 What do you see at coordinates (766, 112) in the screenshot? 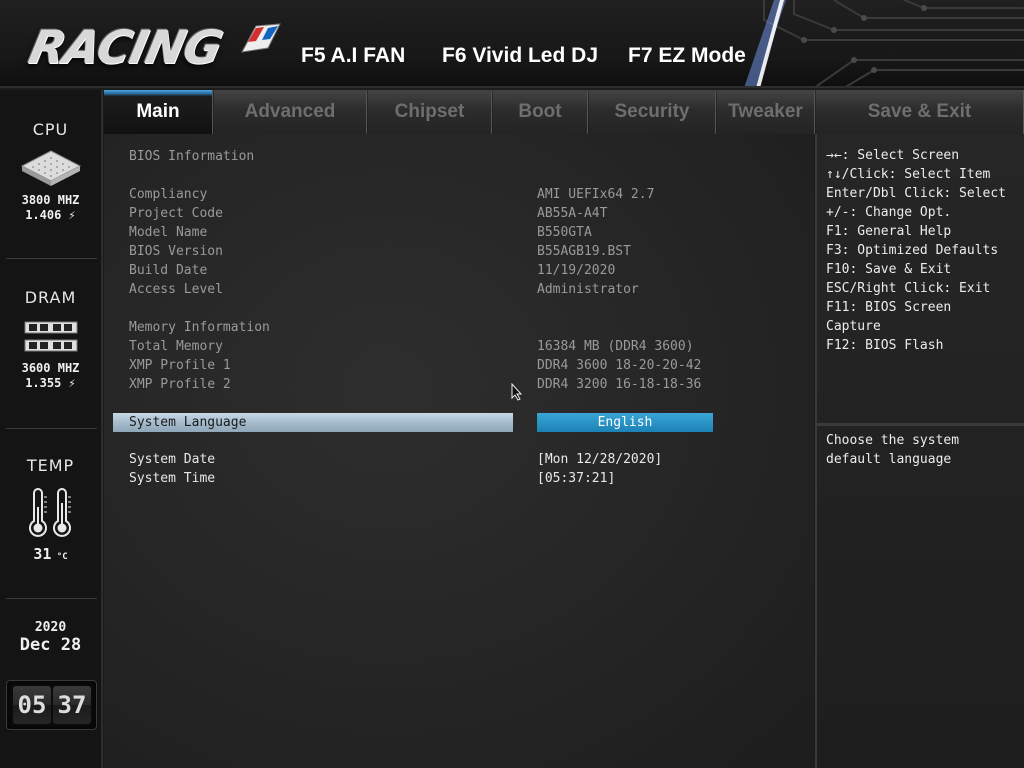
I see `tab-tweaker: Tweaker` at bounding box center [766, 112].